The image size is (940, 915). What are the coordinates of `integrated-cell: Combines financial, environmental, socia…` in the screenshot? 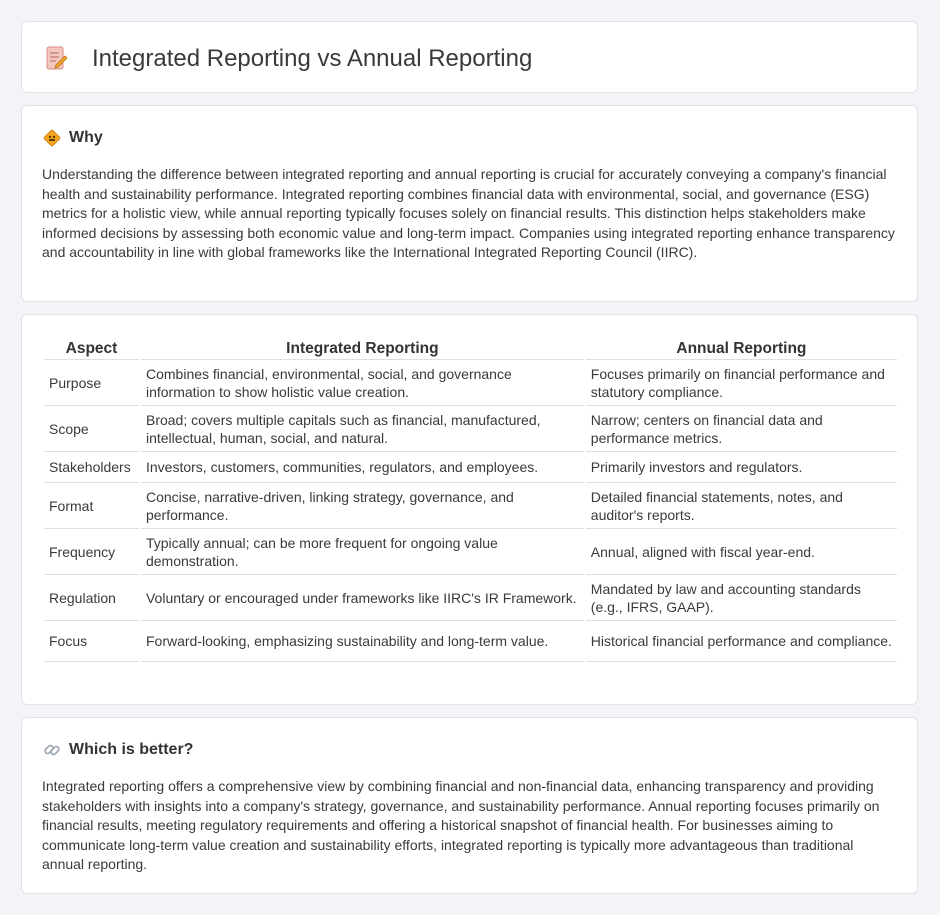 It's located at (362, 384).